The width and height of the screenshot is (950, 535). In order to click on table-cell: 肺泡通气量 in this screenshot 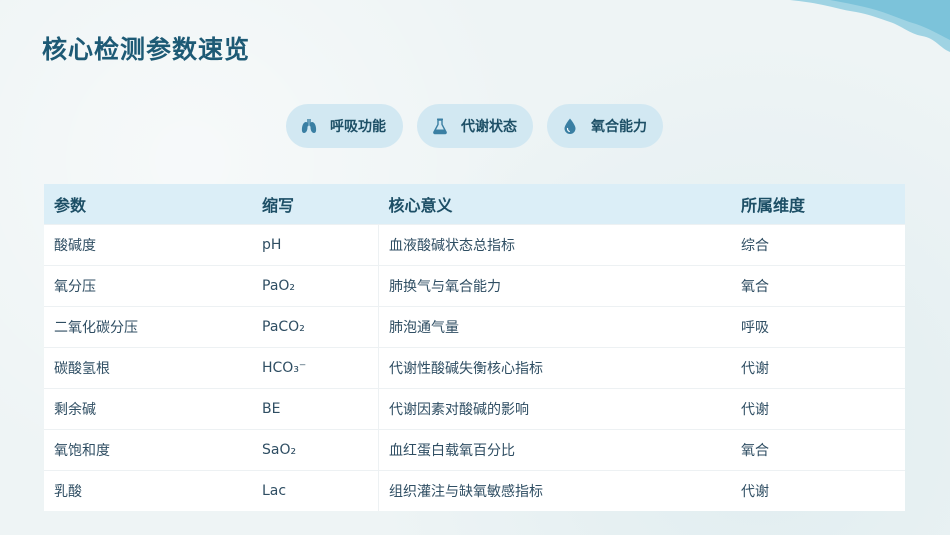, I will do `click(554, 327)`.